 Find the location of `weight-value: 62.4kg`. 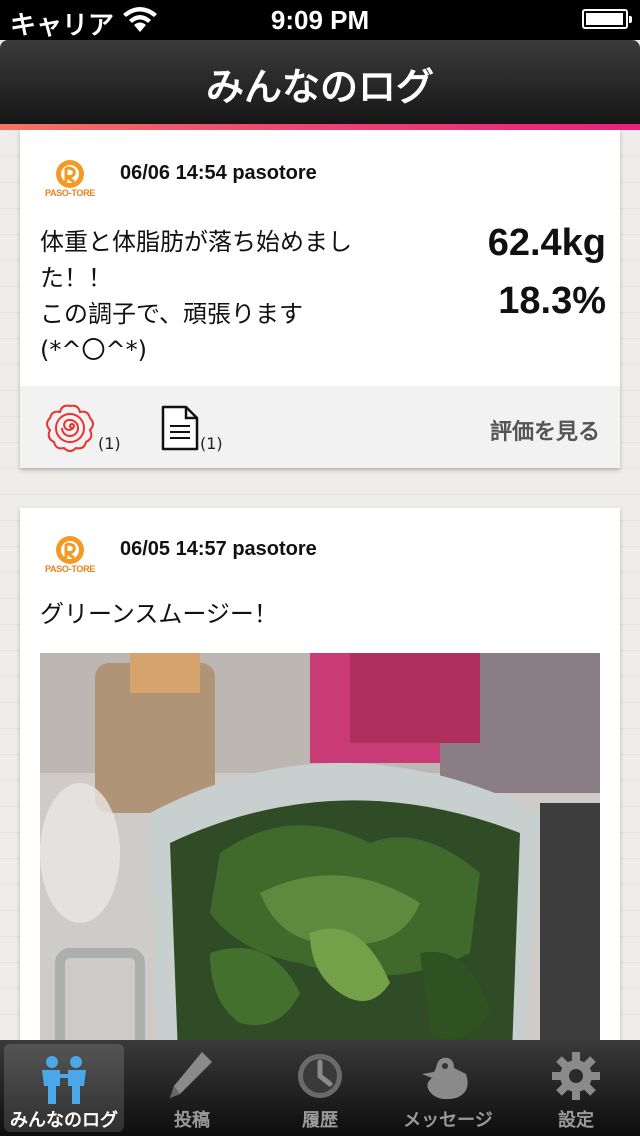

weight-value: 62.4kg is located at coordinates (546, 243).